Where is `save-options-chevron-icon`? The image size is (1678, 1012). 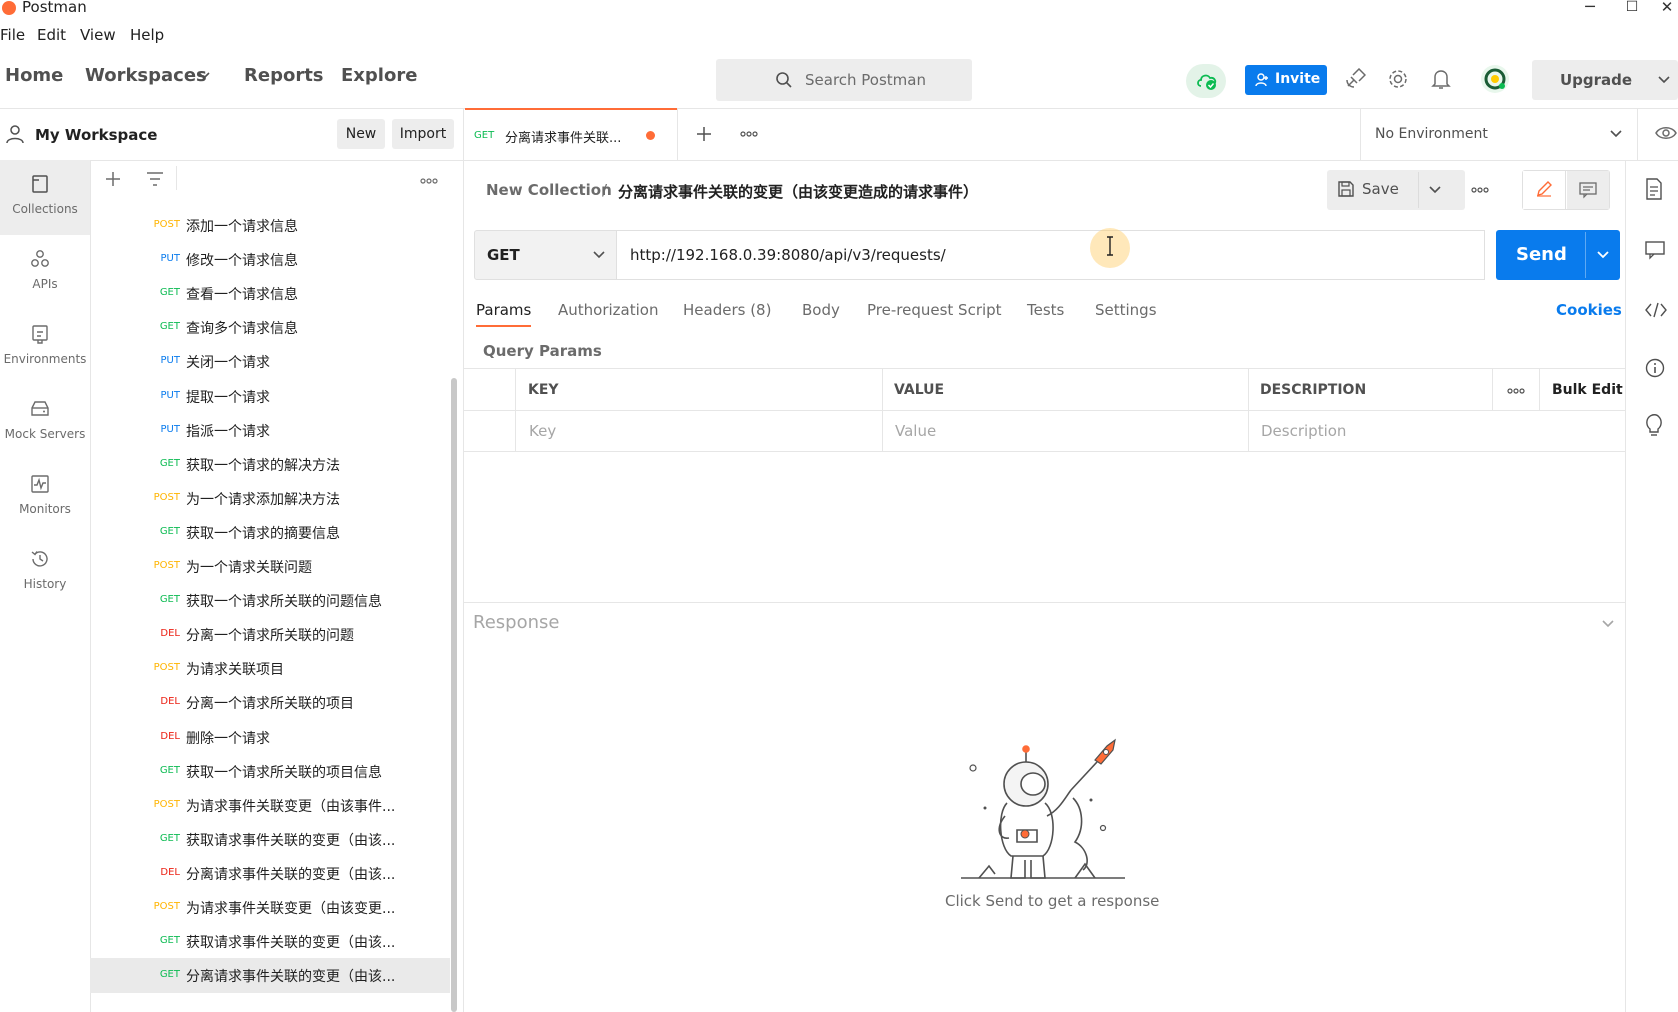
save-options-chevron-icon is located at coordinates (1435, 190).